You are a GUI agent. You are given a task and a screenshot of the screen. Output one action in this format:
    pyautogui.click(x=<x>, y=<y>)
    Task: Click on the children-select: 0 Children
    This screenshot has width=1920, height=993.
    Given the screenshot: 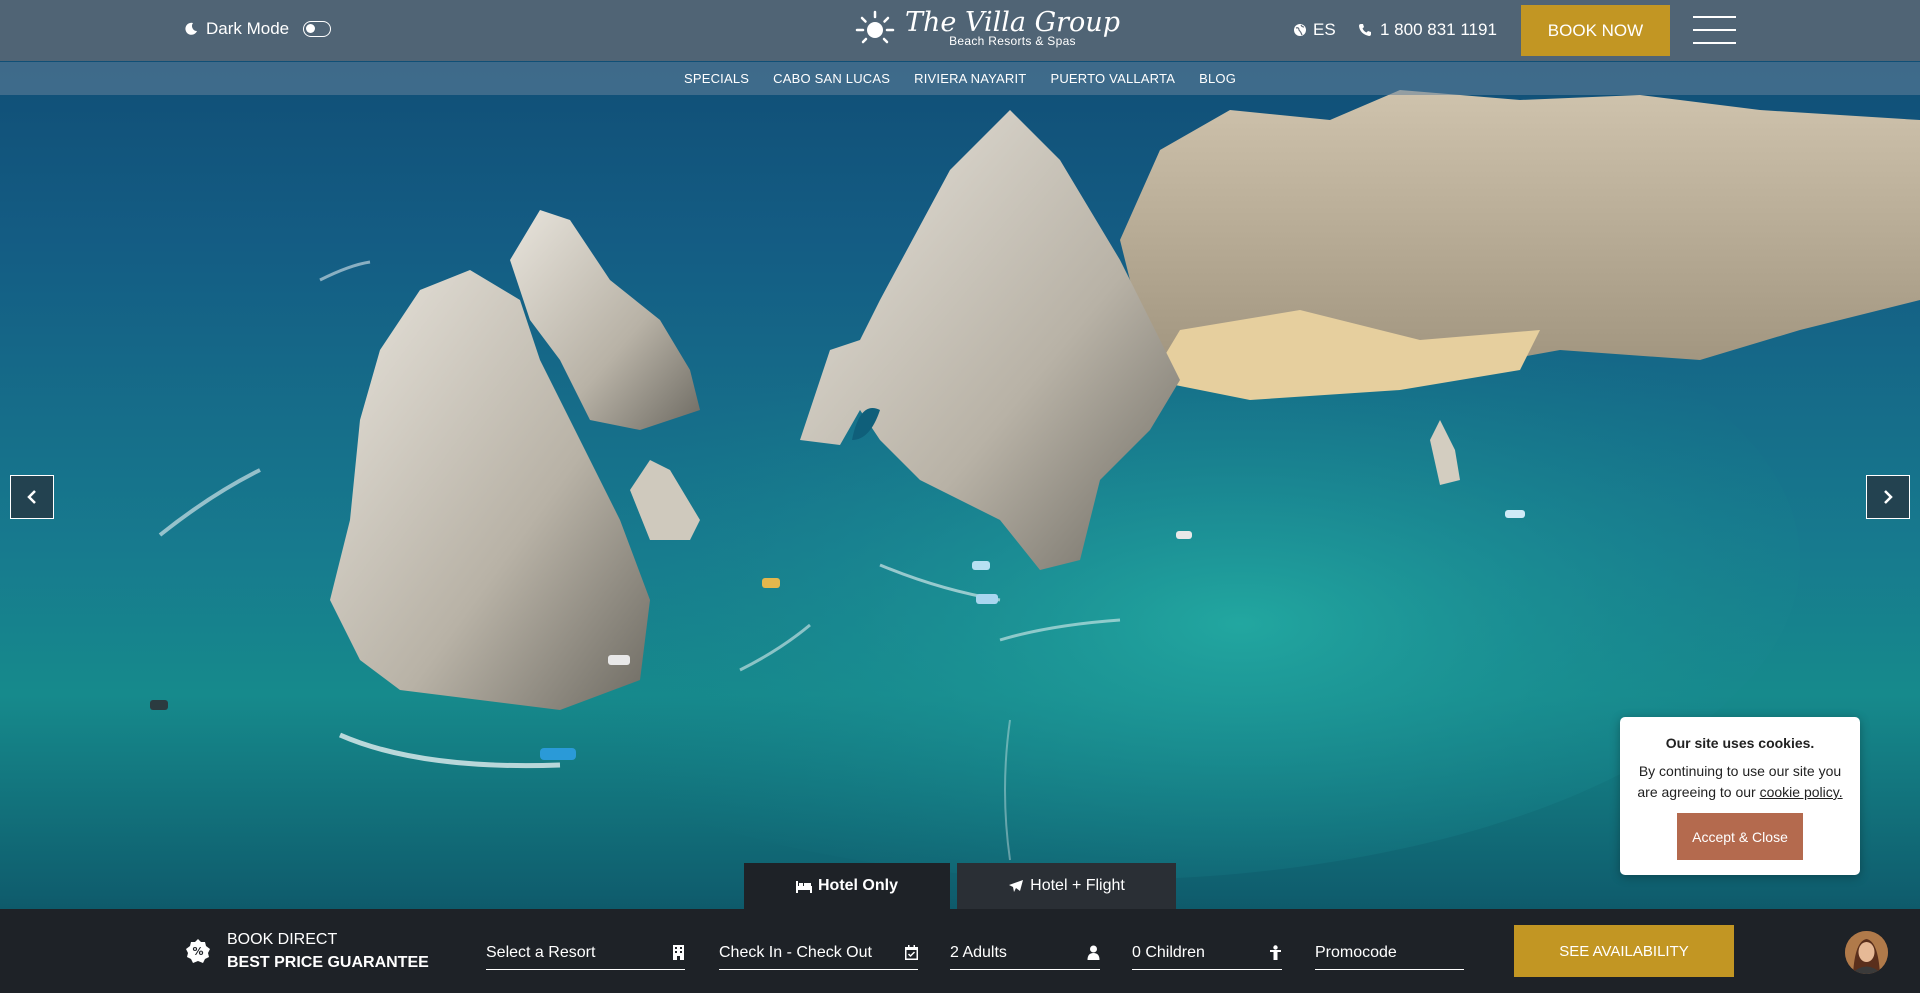 What is the action you would take?
    pyautogui.click(x=1207, y=954)
    